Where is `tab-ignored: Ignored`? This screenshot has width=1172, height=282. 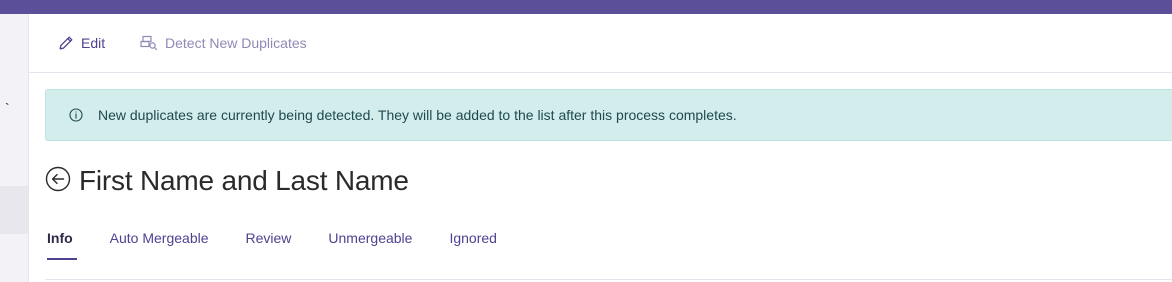
tab-ignored: Ignored is located at coordinates (472, 245).